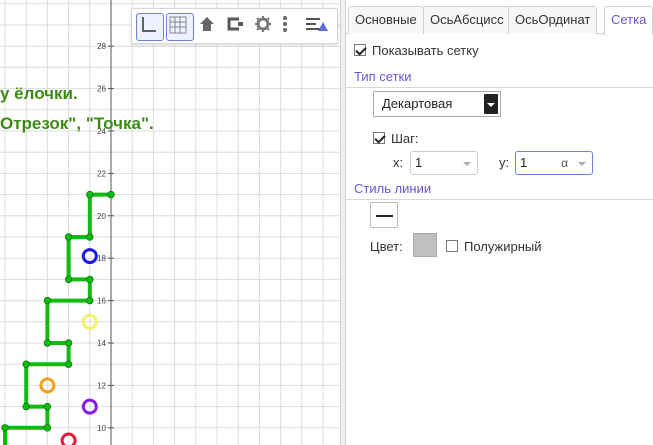 The image size is (653, 445). I want to click on show-grid-label: Показывать сетку, so click(425, 50).